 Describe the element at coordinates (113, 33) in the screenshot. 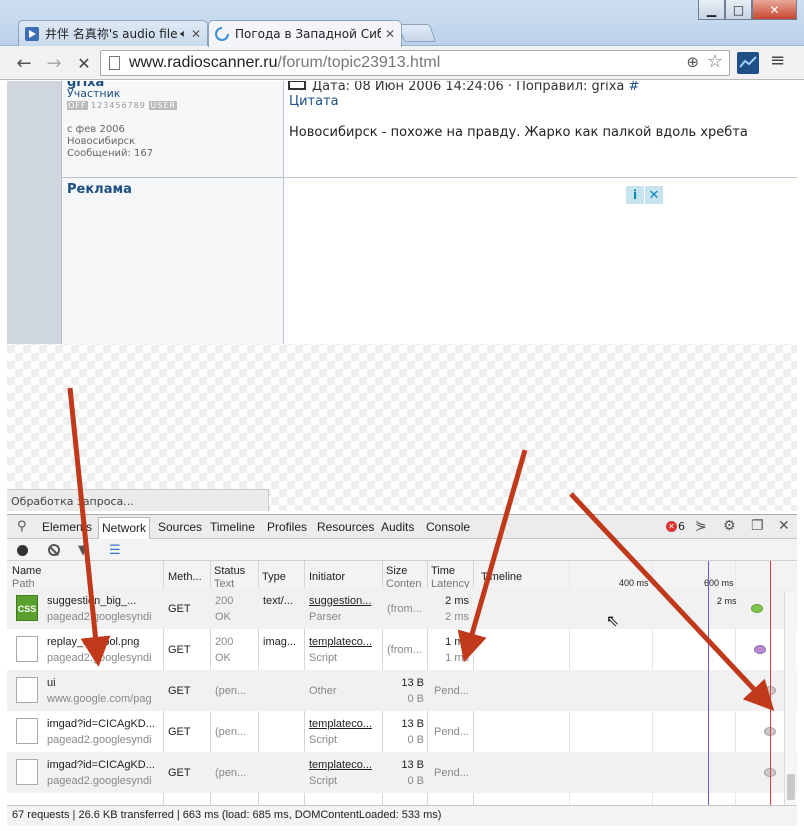

I see `tab-audio-file: 井伴 名真祢's audio file 🔈︎ ✕` at that location.